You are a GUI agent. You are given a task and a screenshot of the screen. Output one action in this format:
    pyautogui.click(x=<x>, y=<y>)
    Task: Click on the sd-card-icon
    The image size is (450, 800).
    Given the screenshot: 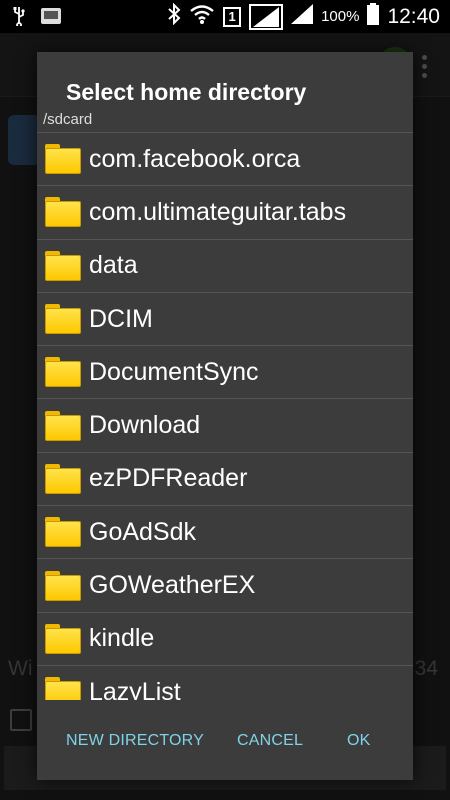 What is the action you would take?
    pyautogui.click(x=51, y=18)
    